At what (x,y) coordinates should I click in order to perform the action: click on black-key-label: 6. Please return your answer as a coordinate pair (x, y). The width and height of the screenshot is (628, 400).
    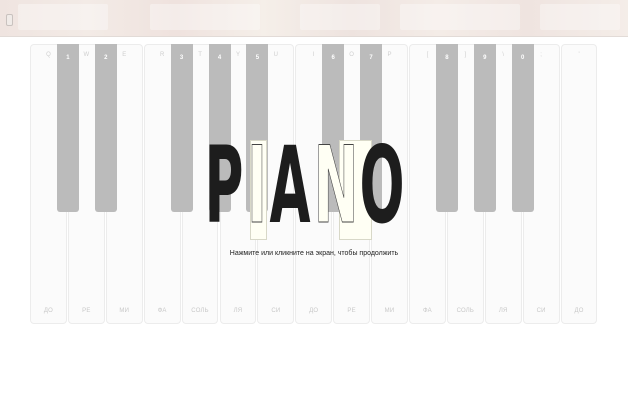
    Looking at the image, I should click on (333, 58).